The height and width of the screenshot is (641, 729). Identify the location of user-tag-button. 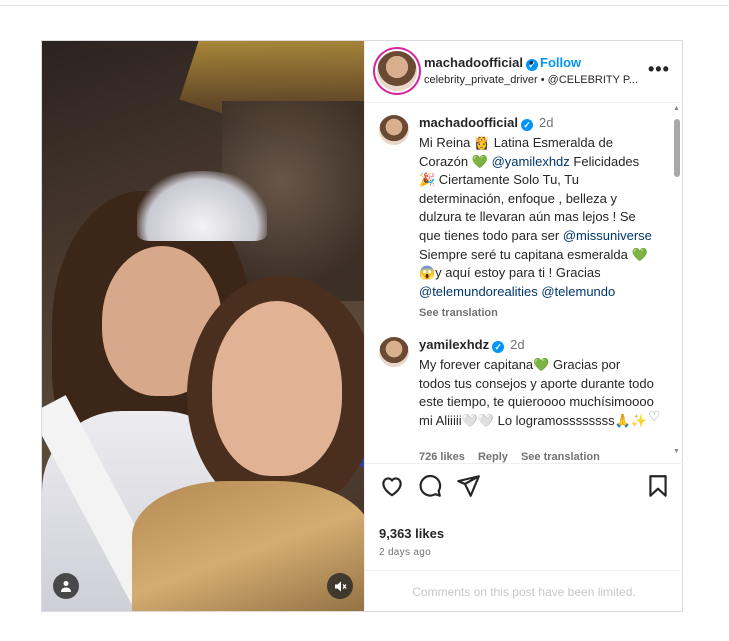
(66, 586).